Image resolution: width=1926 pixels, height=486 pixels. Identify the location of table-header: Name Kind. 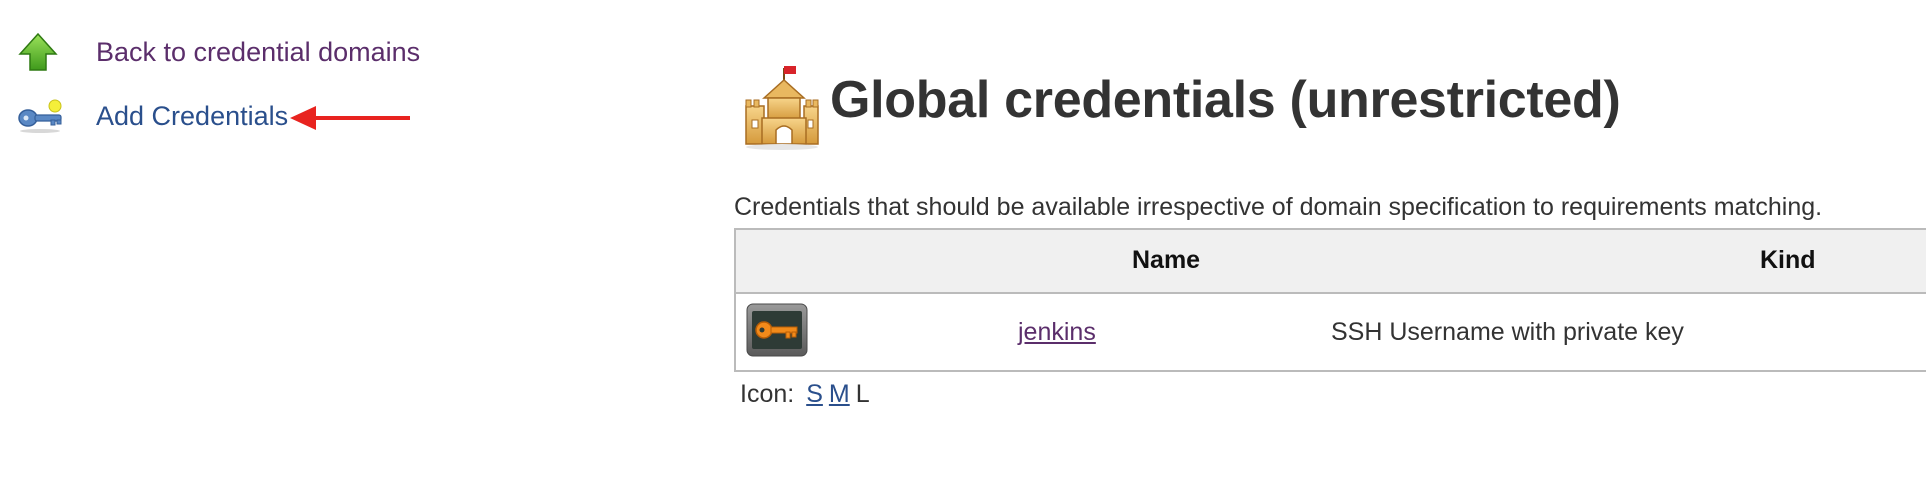
(1331, 262).